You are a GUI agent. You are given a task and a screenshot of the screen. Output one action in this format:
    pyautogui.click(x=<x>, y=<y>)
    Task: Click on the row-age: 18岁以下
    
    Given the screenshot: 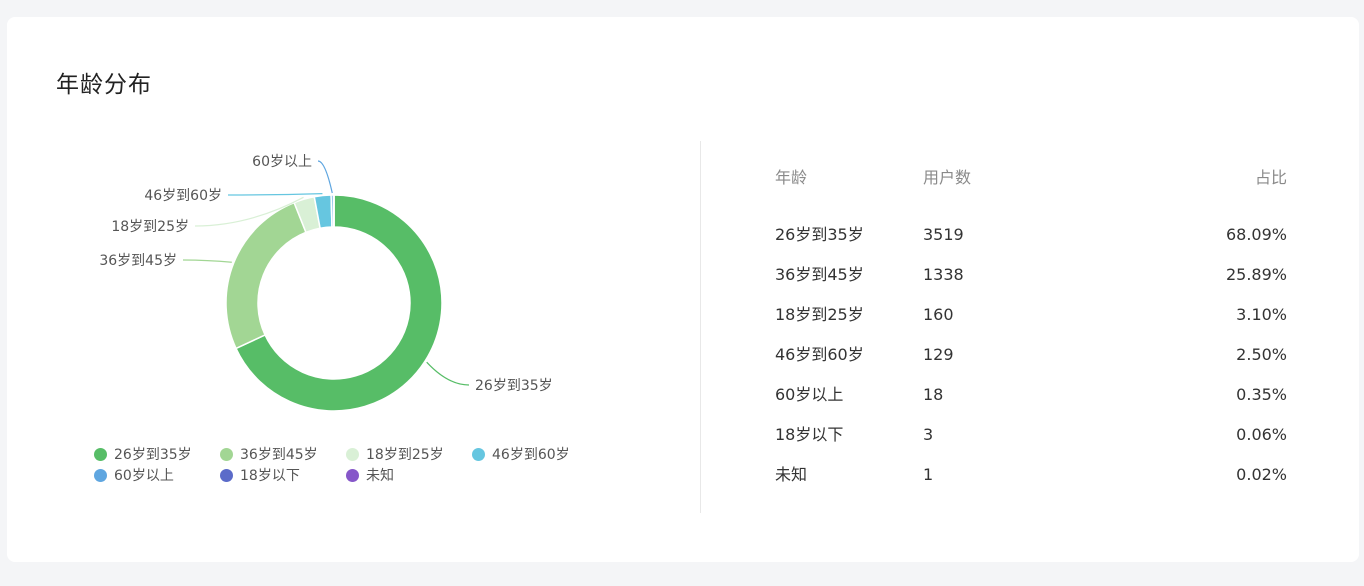 What is the action you would take?
    pyautogui.click(x=809, y=434)
    